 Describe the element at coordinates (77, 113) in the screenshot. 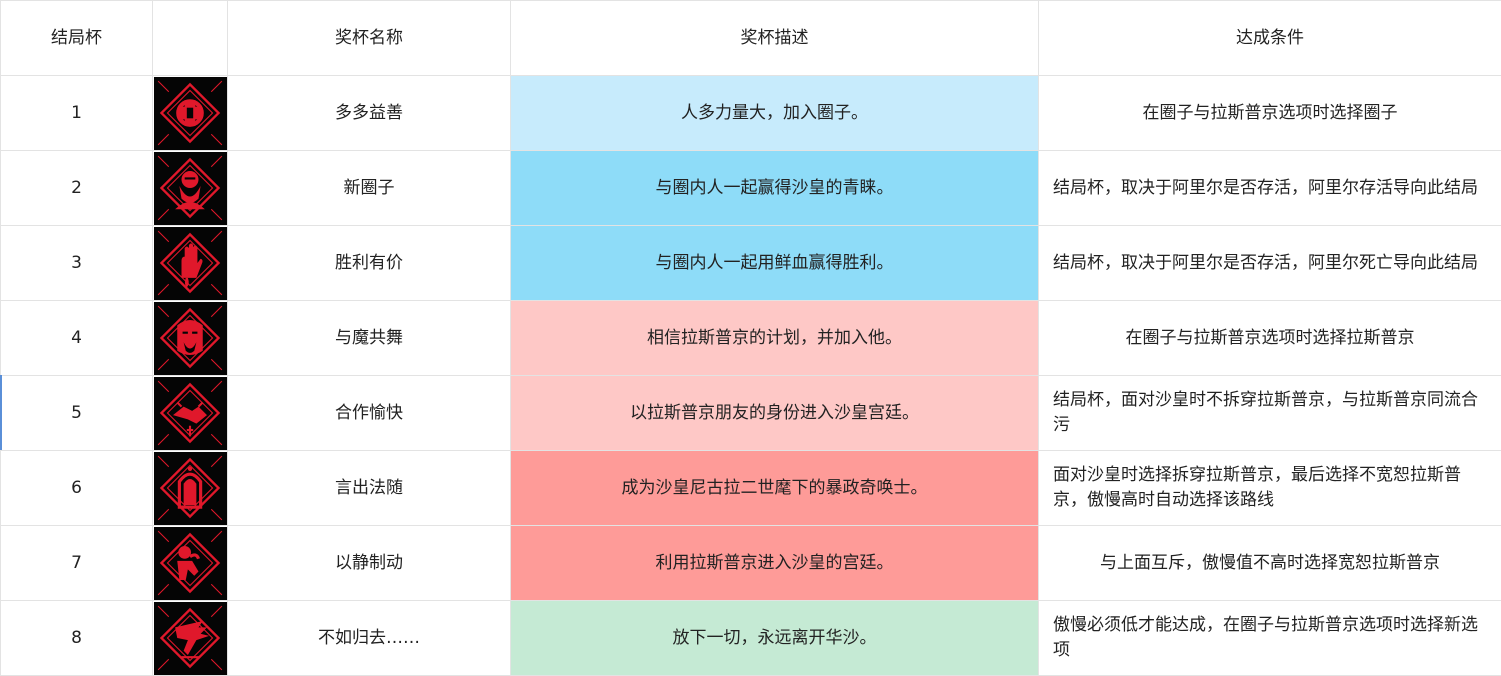

I see `ending-number: 1` at that location.